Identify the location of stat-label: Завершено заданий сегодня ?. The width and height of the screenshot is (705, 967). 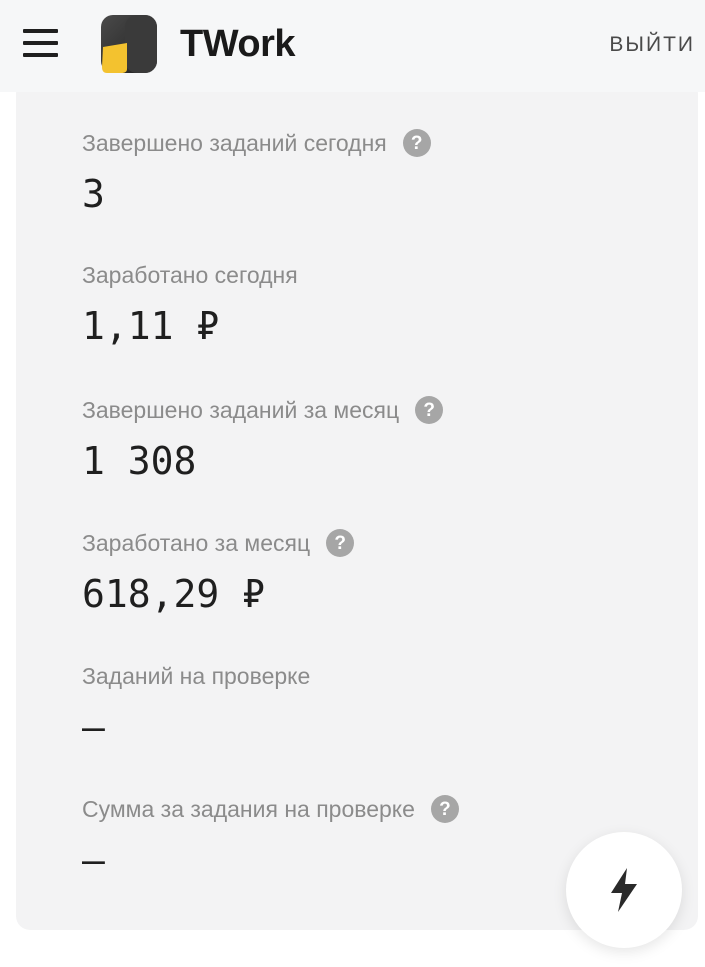
(256, 143).